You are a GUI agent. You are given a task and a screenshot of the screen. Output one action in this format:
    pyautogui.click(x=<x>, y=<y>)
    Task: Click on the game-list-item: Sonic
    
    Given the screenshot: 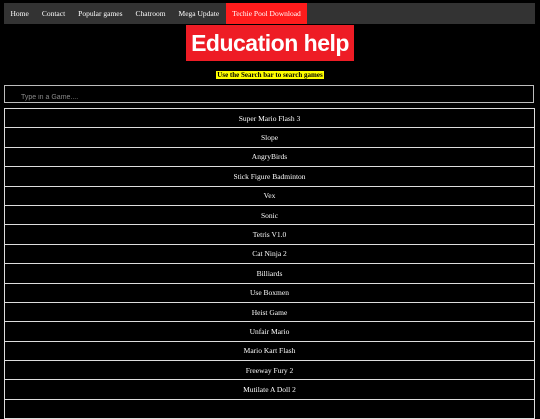 What is the action you would take?
    pyautogui.click(x=269, y=215)
    